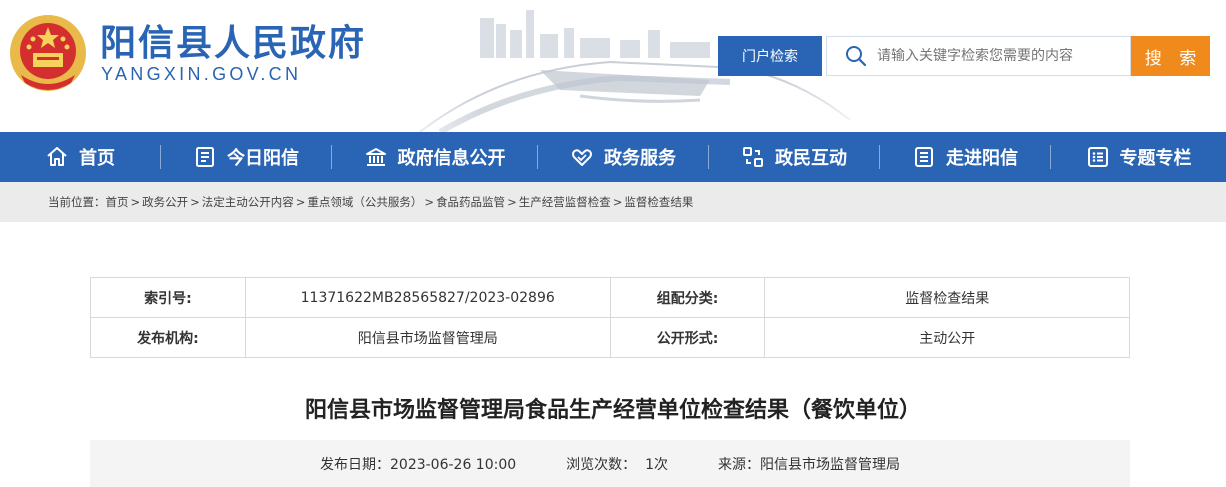 This screenshot has height=487, width=1226. What do you see at coordinates (856, 56) in the screenshot?
I see `search-icon` at bounding box center [856, 56].